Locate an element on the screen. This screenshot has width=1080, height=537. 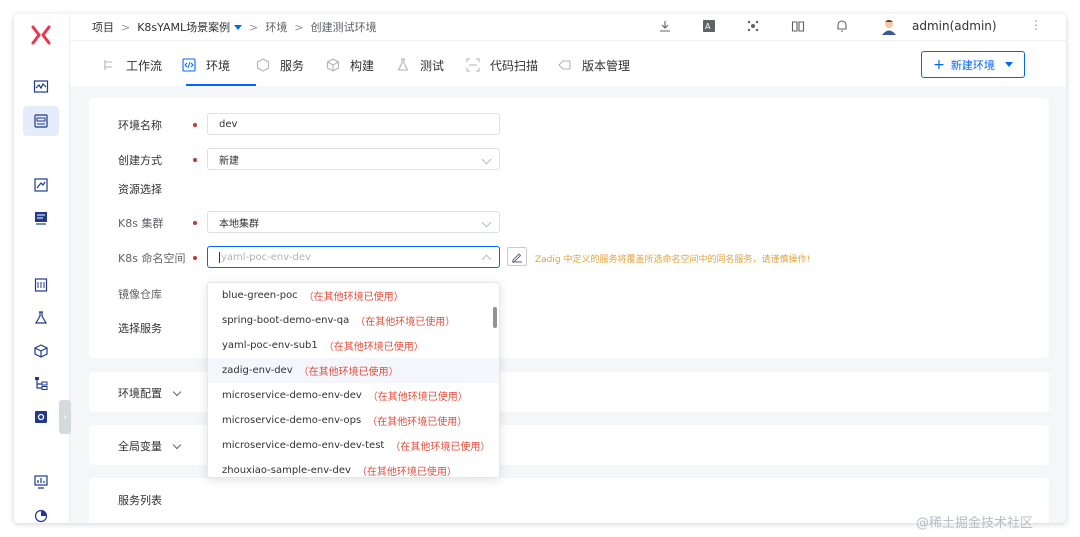
tab-label: 版本管理 is located at coordinates (606, 65).